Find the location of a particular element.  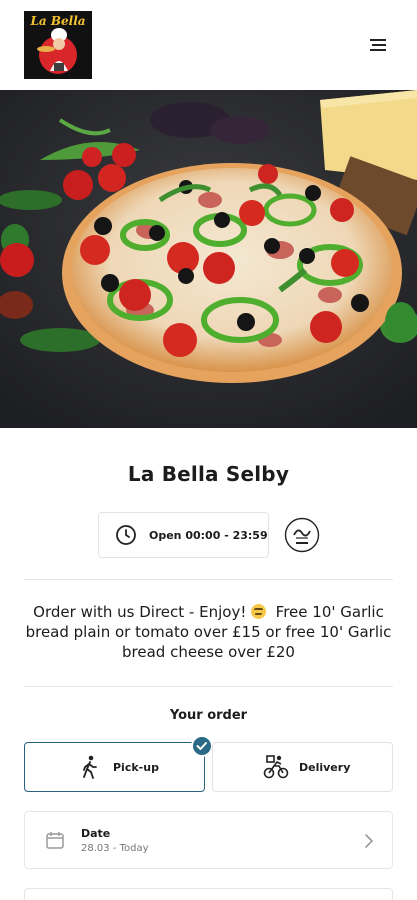

menu-button is located at coordinates (378, 45).